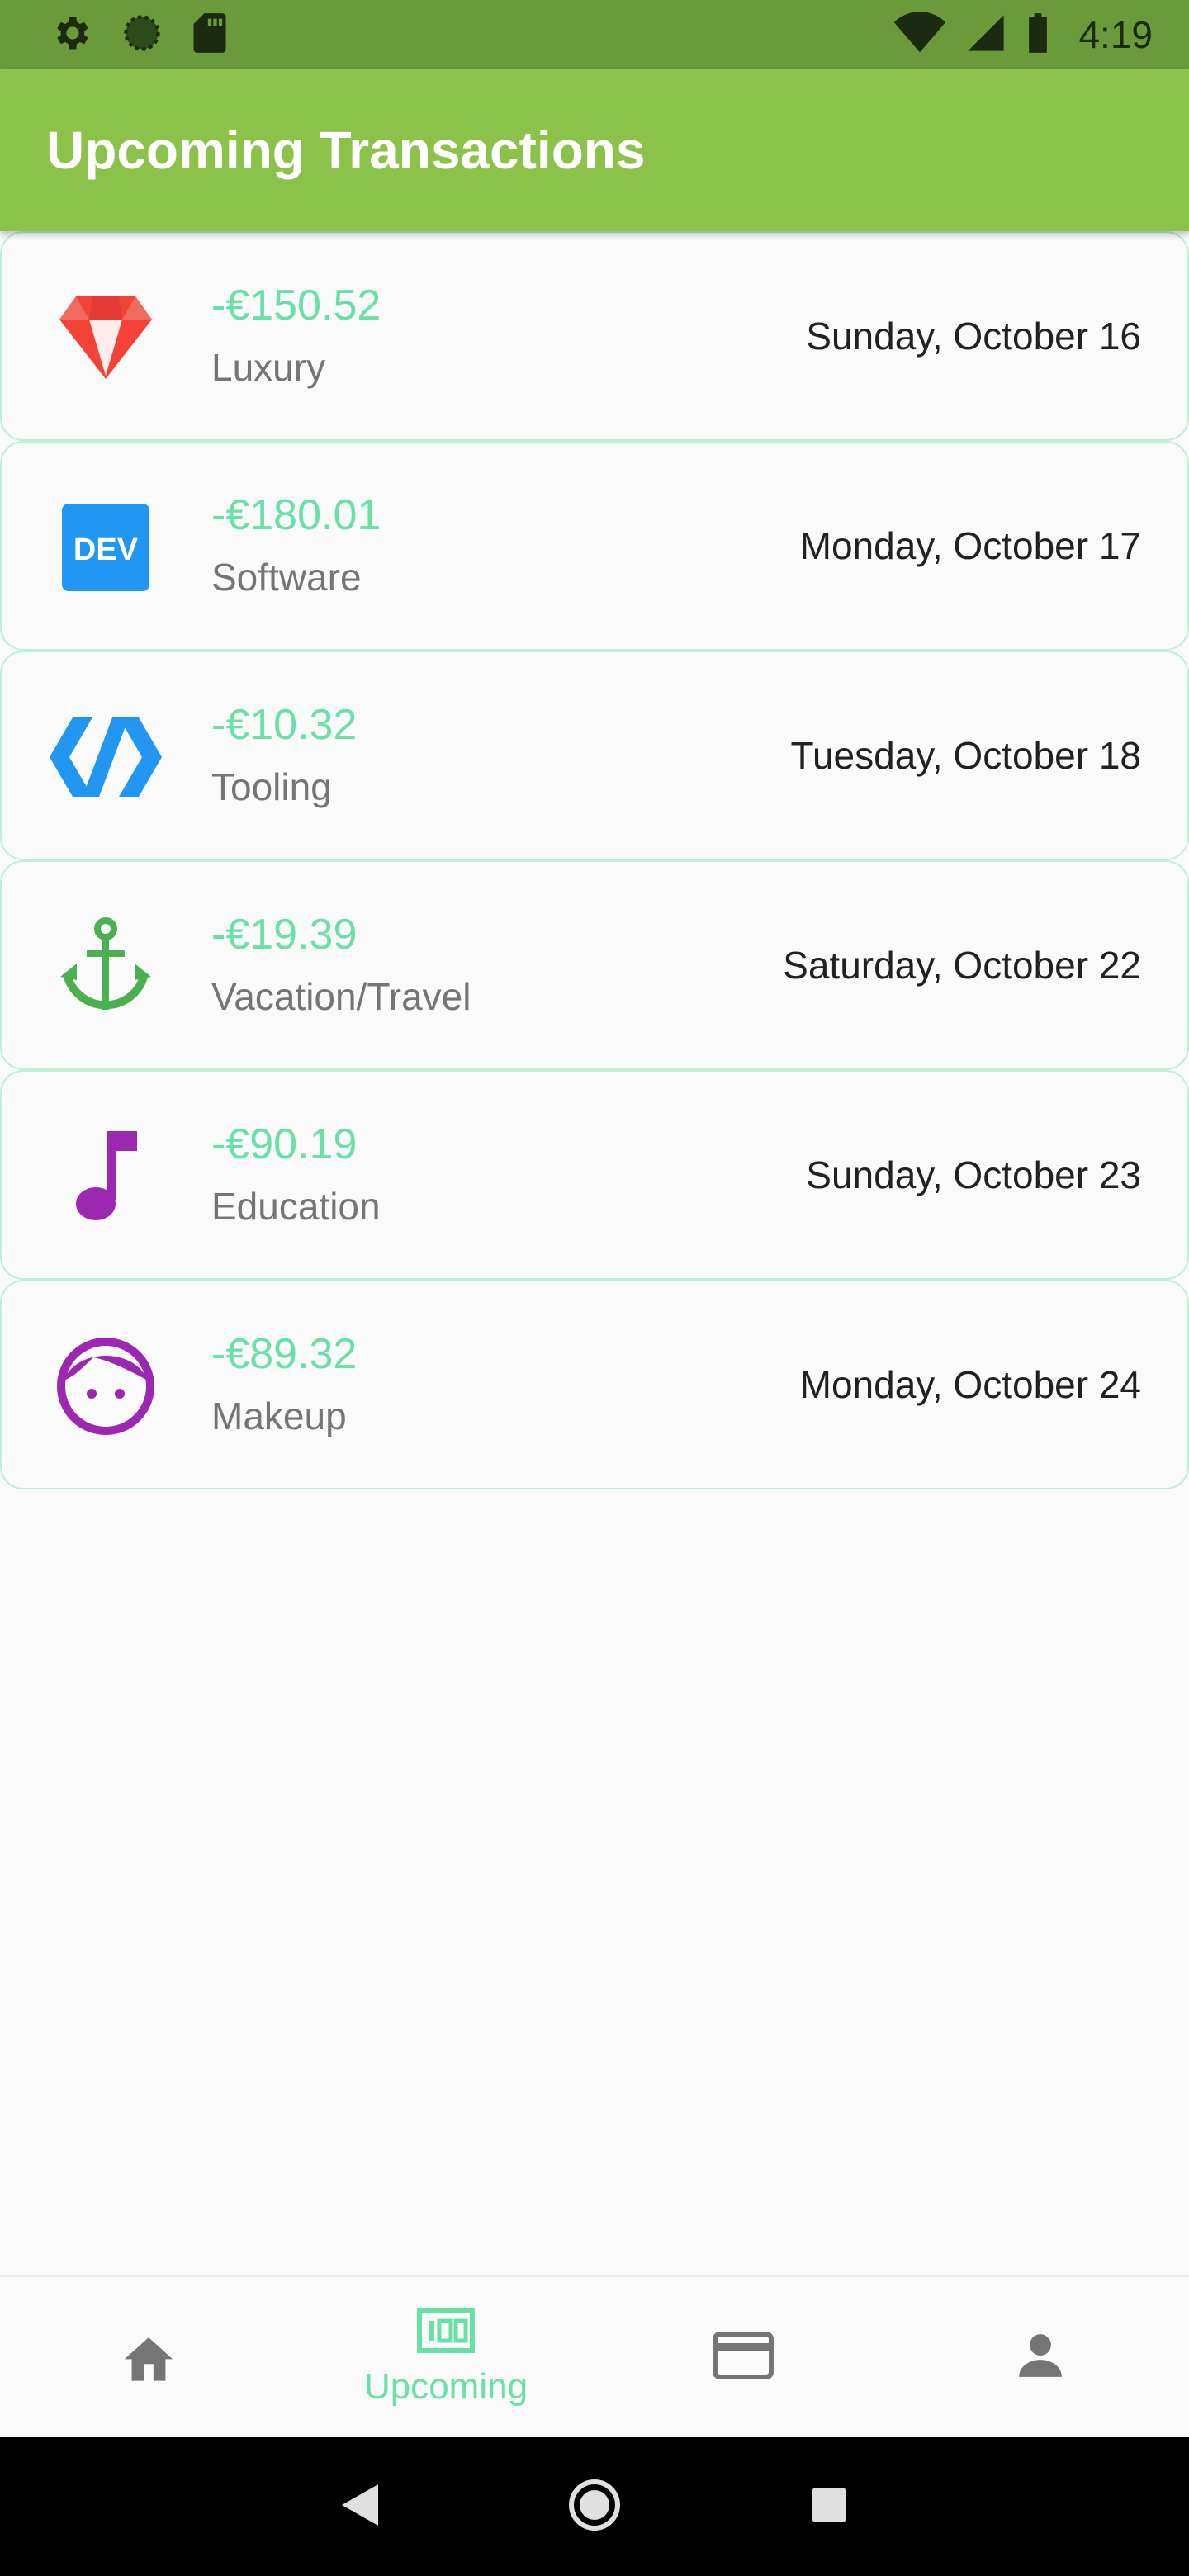  Describe the element at coordinates (360, 2507) in the screenshot. I see `back-icon` at that location.